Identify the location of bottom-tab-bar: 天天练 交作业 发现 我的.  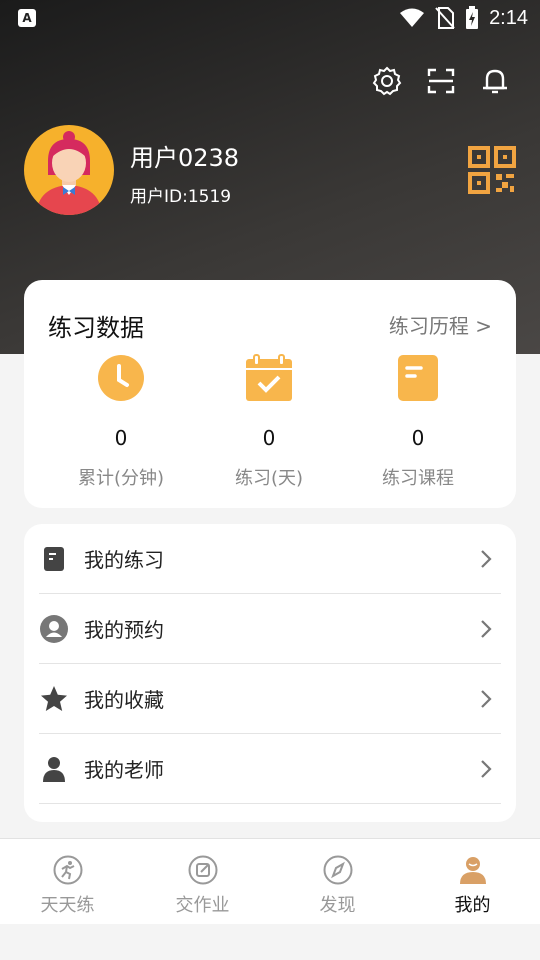
(270, 881).